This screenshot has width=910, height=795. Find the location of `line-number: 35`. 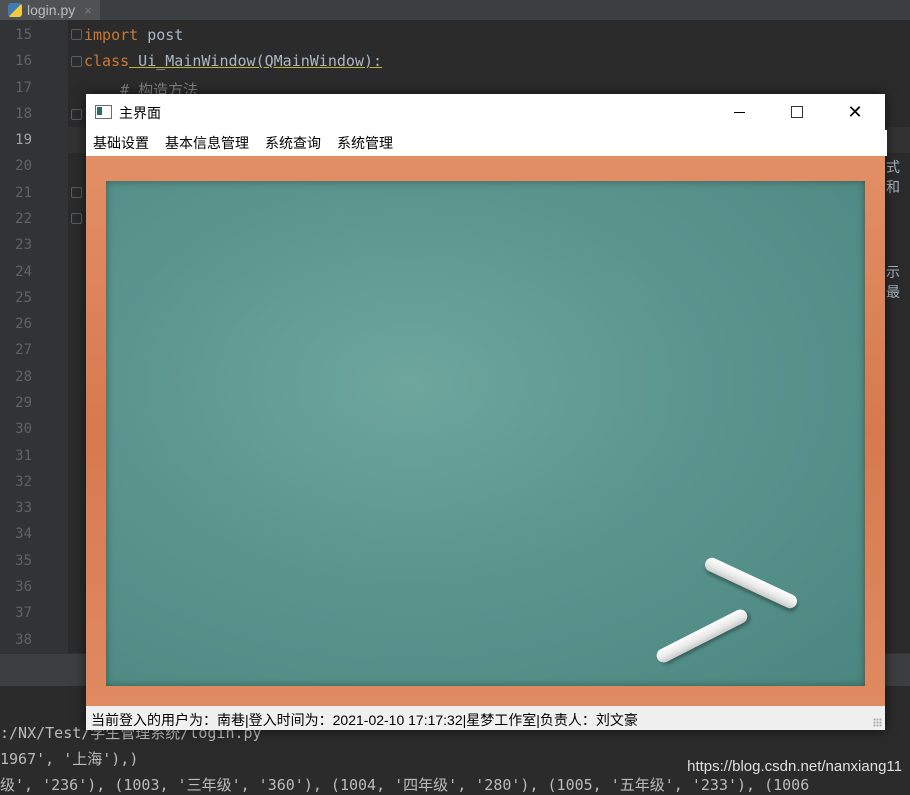

line-number: 35 is located at coordinates (23, 561).